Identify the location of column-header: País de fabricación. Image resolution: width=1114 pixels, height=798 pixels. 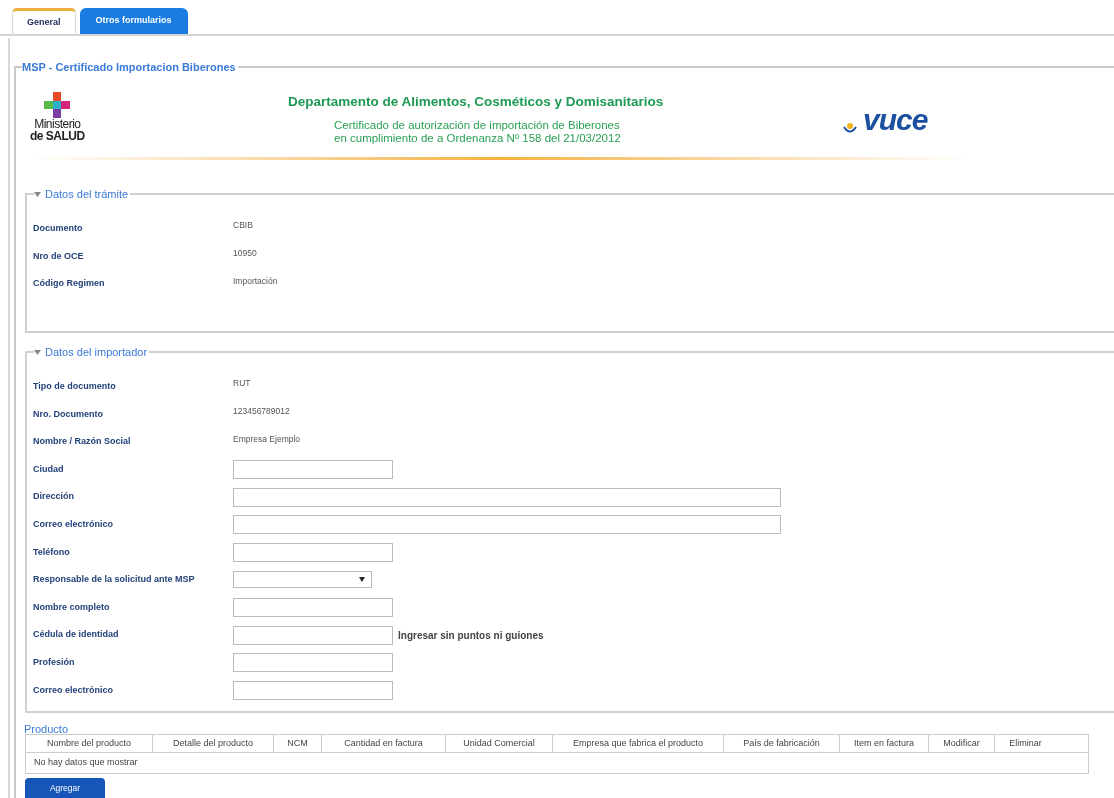
(782, 743).